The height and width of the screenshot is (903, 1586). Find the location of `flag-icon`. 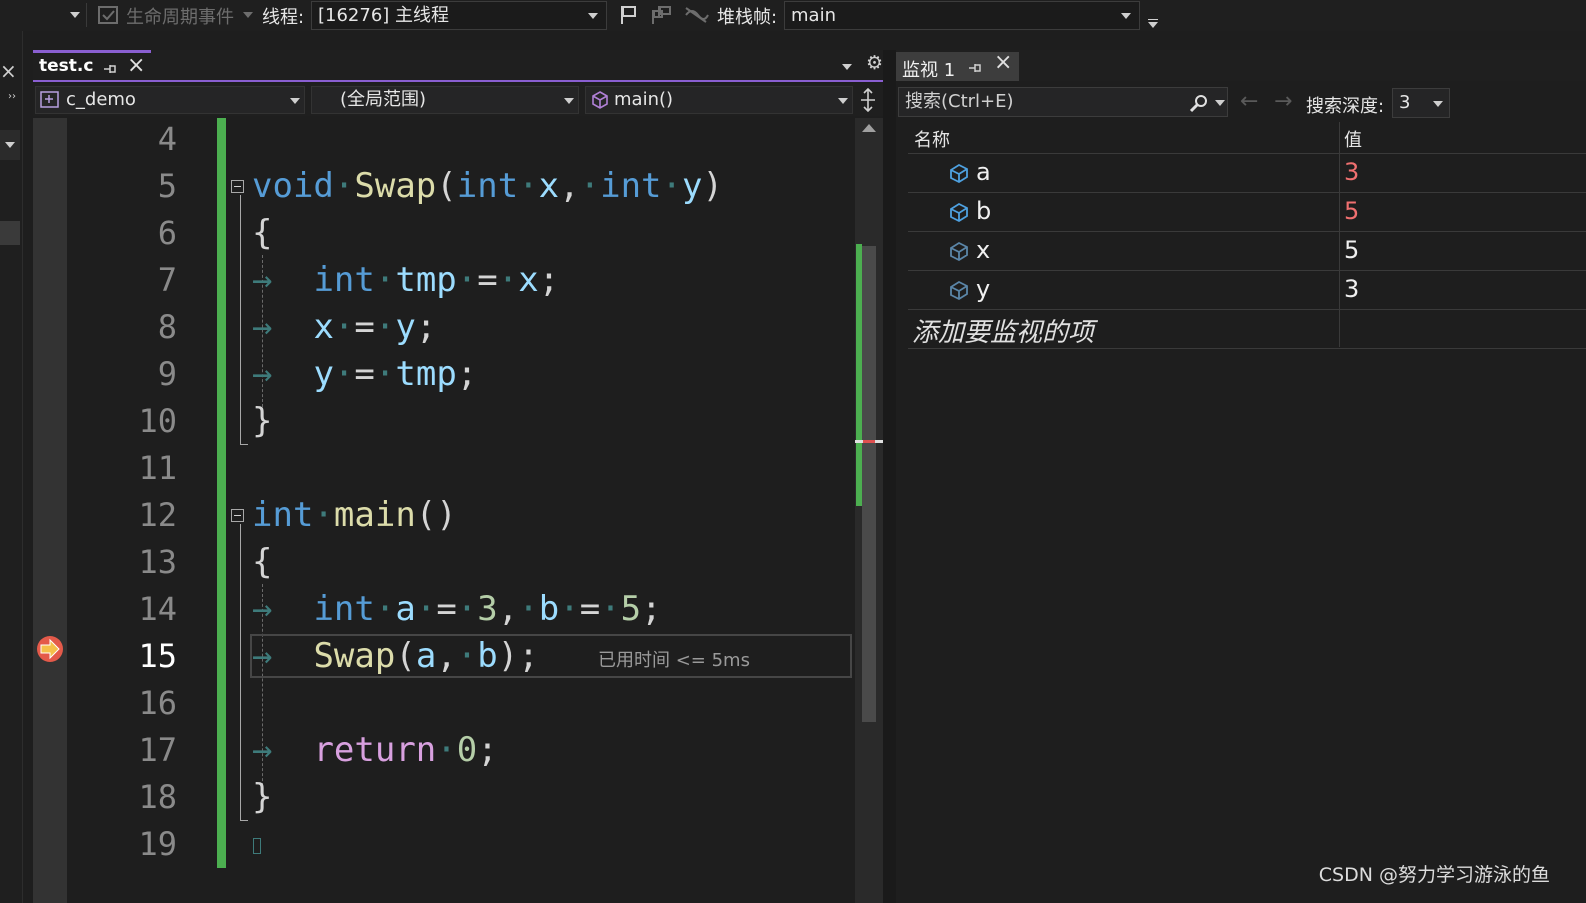

flag-icon is located at coordinates (629, 15).